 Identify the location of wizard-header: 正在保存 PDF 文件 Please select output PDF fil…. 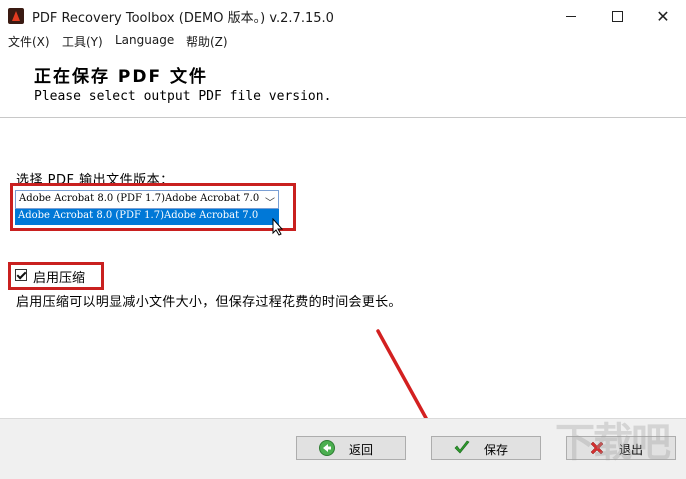
(343, 85).